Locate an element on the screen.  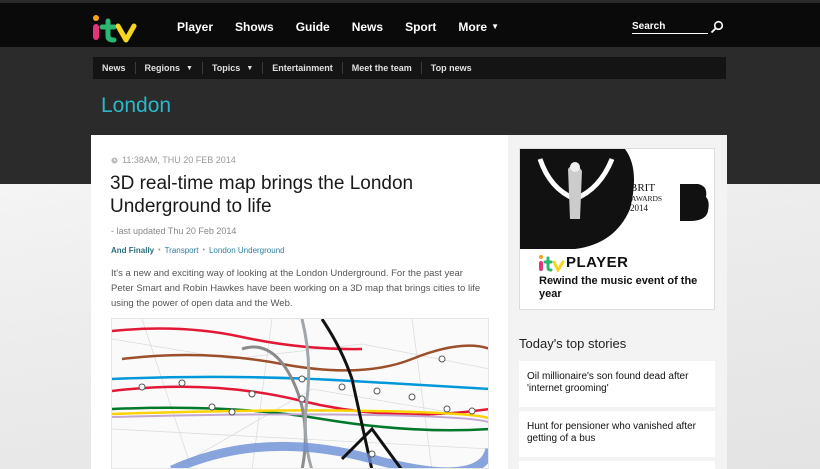
top-navigation-bar: Player Shows Guide News Sport More ▼ Search is located at coordinates (410, 23).